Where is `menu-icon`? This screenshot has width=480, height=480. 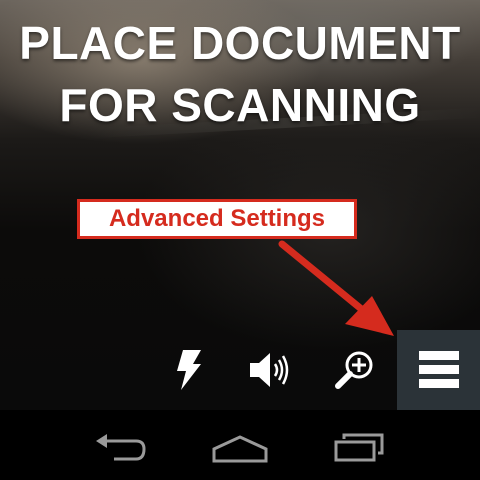
menu-icon is located at coordinates (438, 369).